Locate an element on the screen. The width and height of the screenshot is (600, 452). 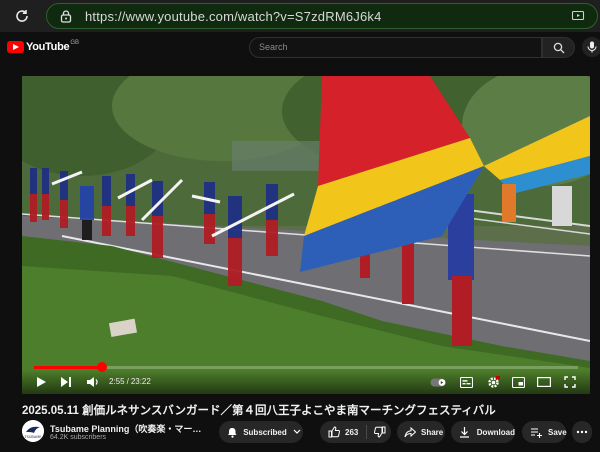
autoplay-toggle is located at coordinates (438, 382).